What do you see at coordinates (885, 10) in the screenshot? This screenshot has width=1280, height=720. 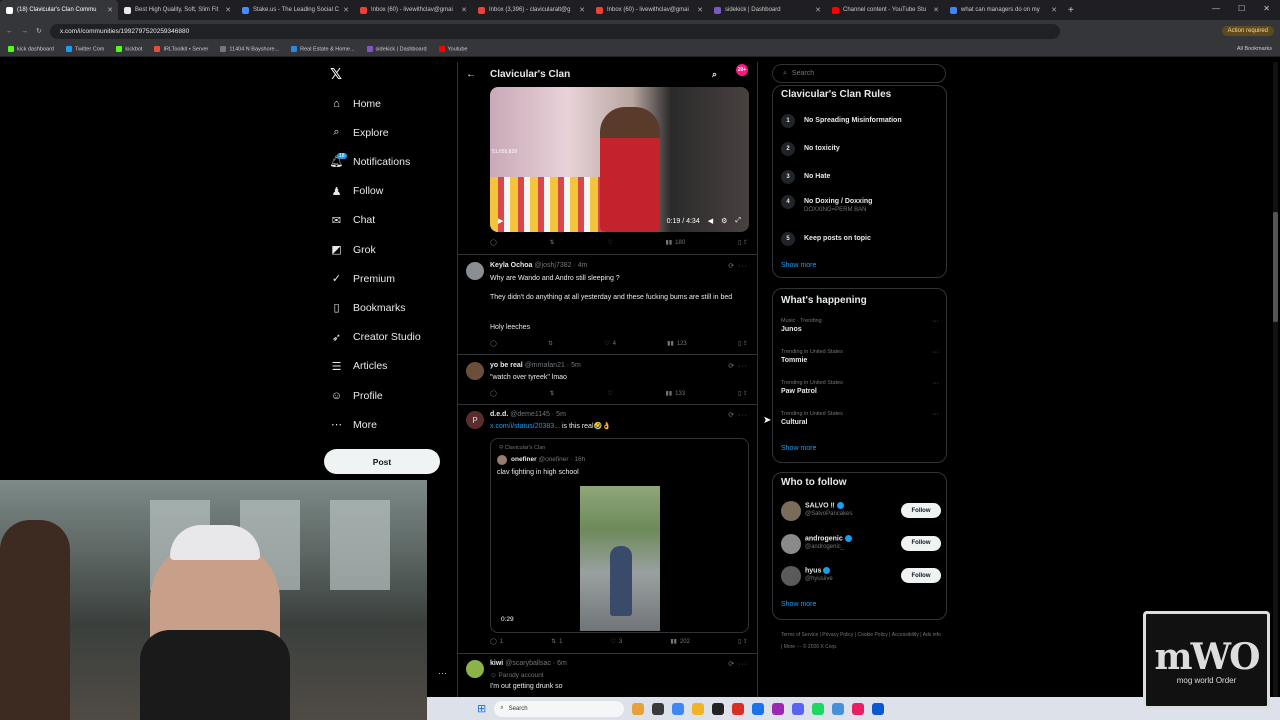 I see `browser-tab: Channel content - YouTube Stu ✕` at bounding box center [885, 10].